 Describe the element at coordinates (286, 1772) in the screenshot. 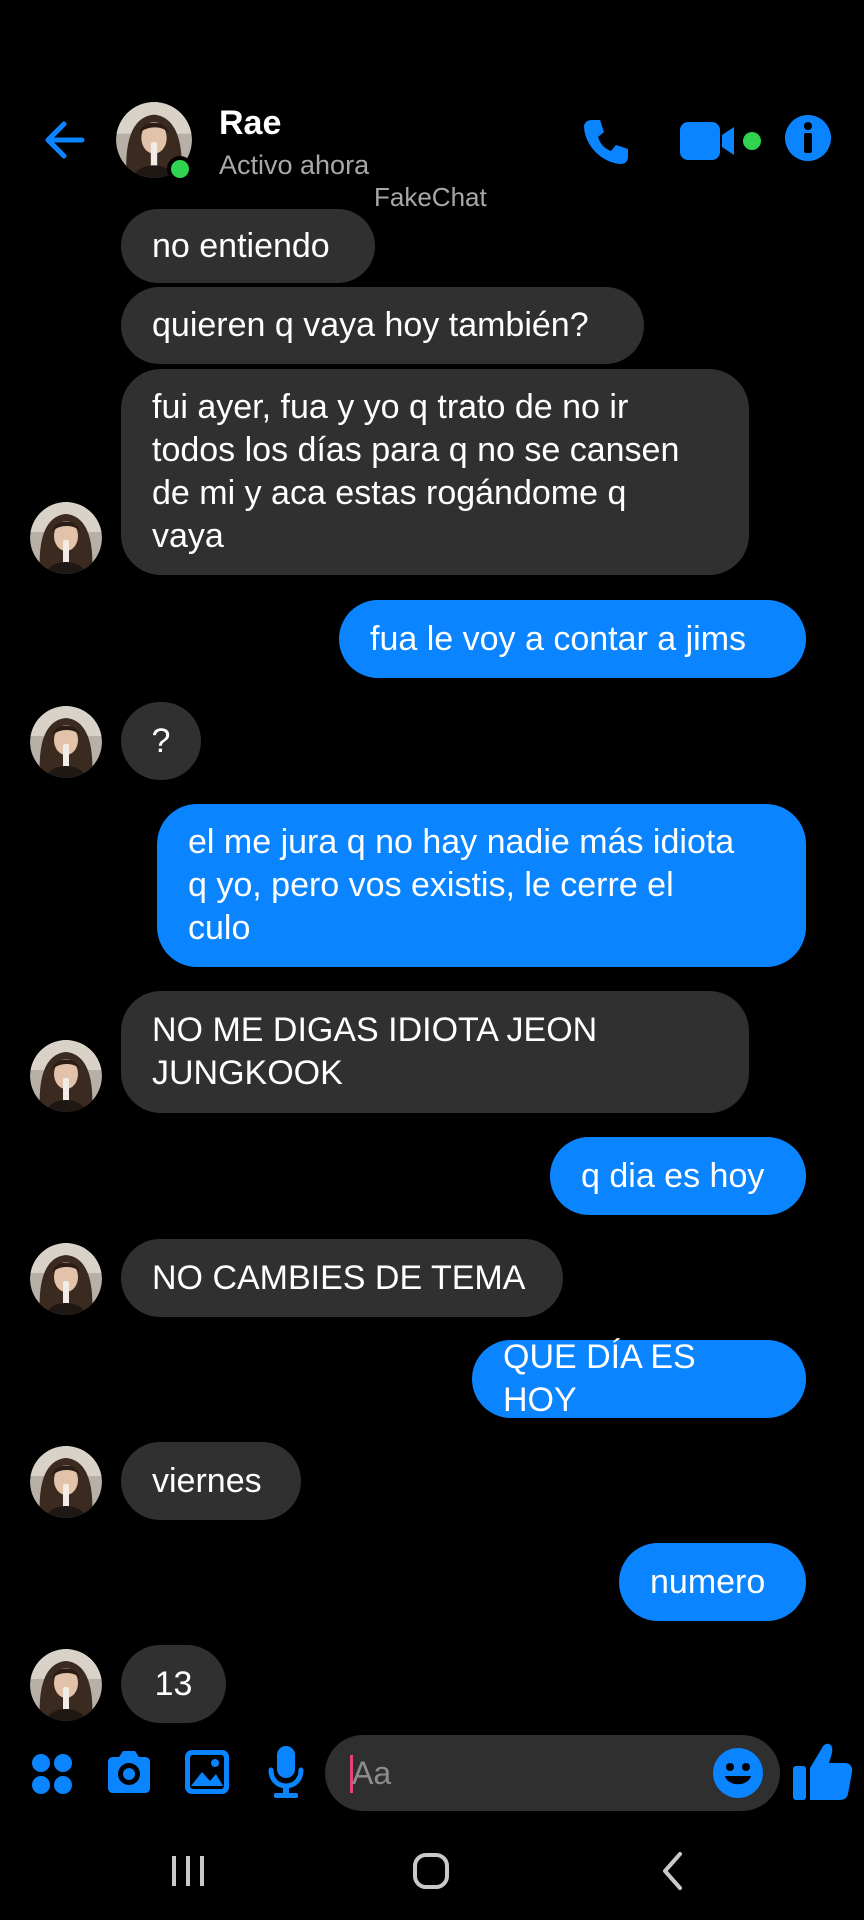

I see `microphone-icon` at that location.